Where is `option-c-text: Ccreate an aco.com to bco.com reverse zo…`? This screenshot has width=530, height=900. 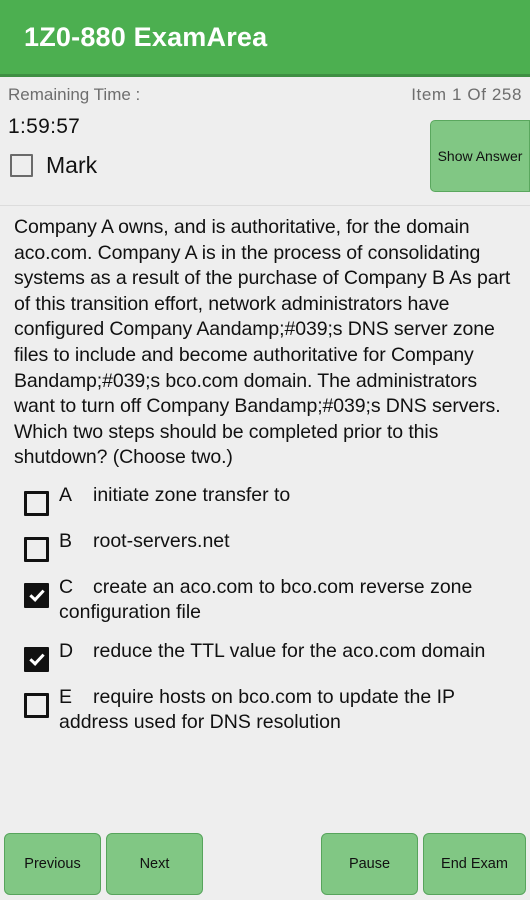
option-c-text: Ccreate an aco.com to bco.com reverse zo… is located at coordinates (289, 600).